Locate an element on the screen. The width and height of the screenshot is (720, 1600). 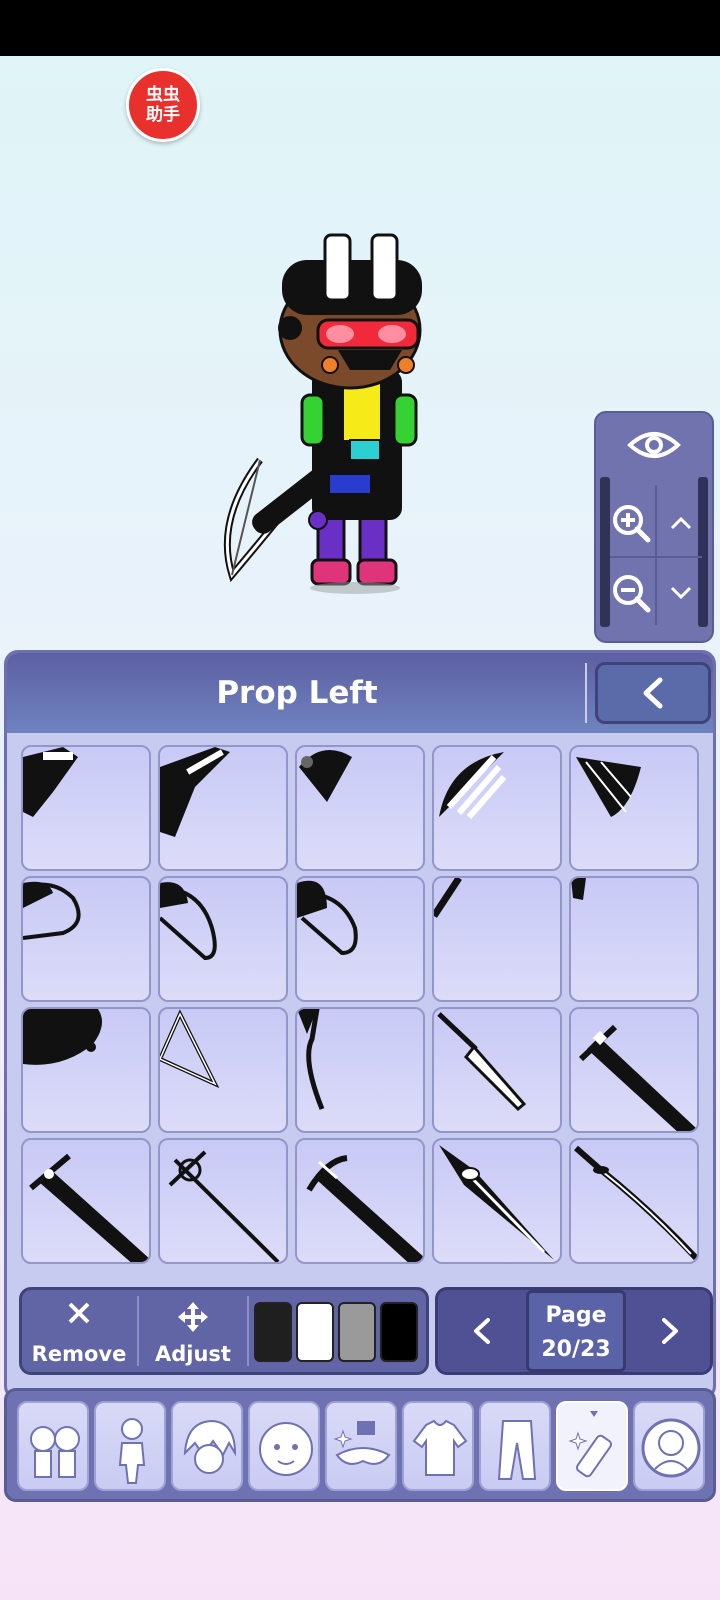
mask-icon is located at coordinates (362, 1443).